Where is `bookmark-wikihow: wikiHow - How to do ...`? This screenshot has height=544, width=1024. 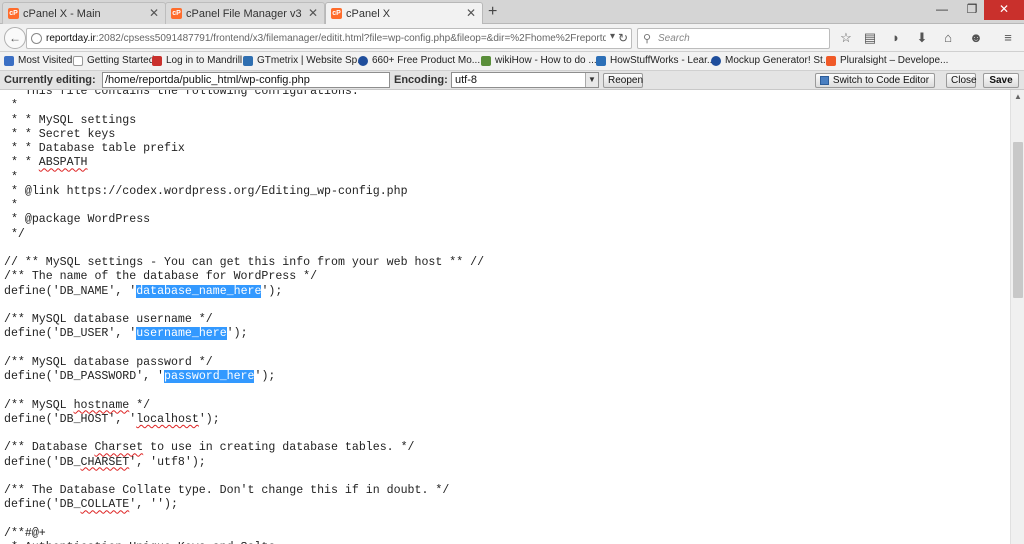
bookmark-wikihow: wikiHow - How to do ... is located at coordinates (539, 60).